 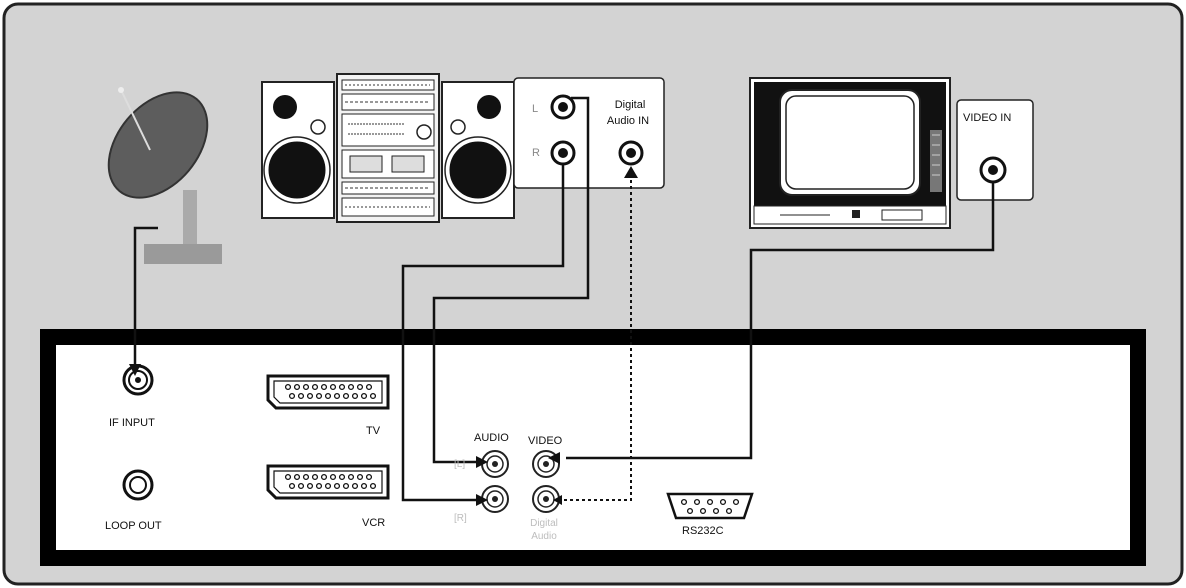 What do you see at coordinates (328, 392) in the screenshot?
I see `scart-tv-connector-icon` at bounding box center [328, 392].